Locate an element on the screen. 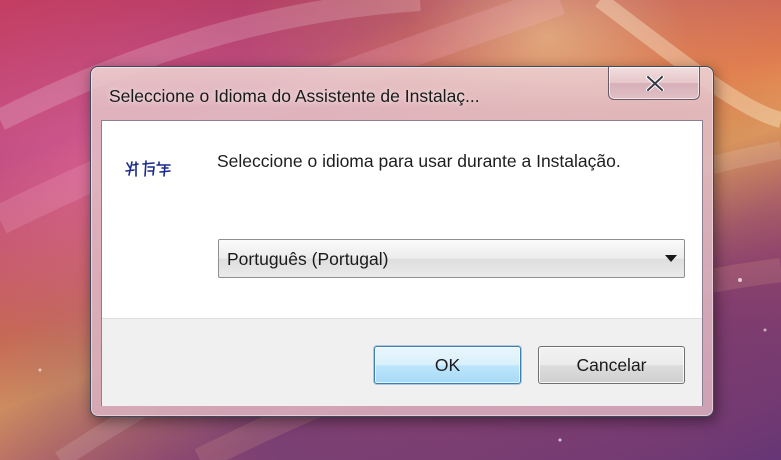 This screenshot has width=781, height=460. close-button is located at coordinates (654, 83).